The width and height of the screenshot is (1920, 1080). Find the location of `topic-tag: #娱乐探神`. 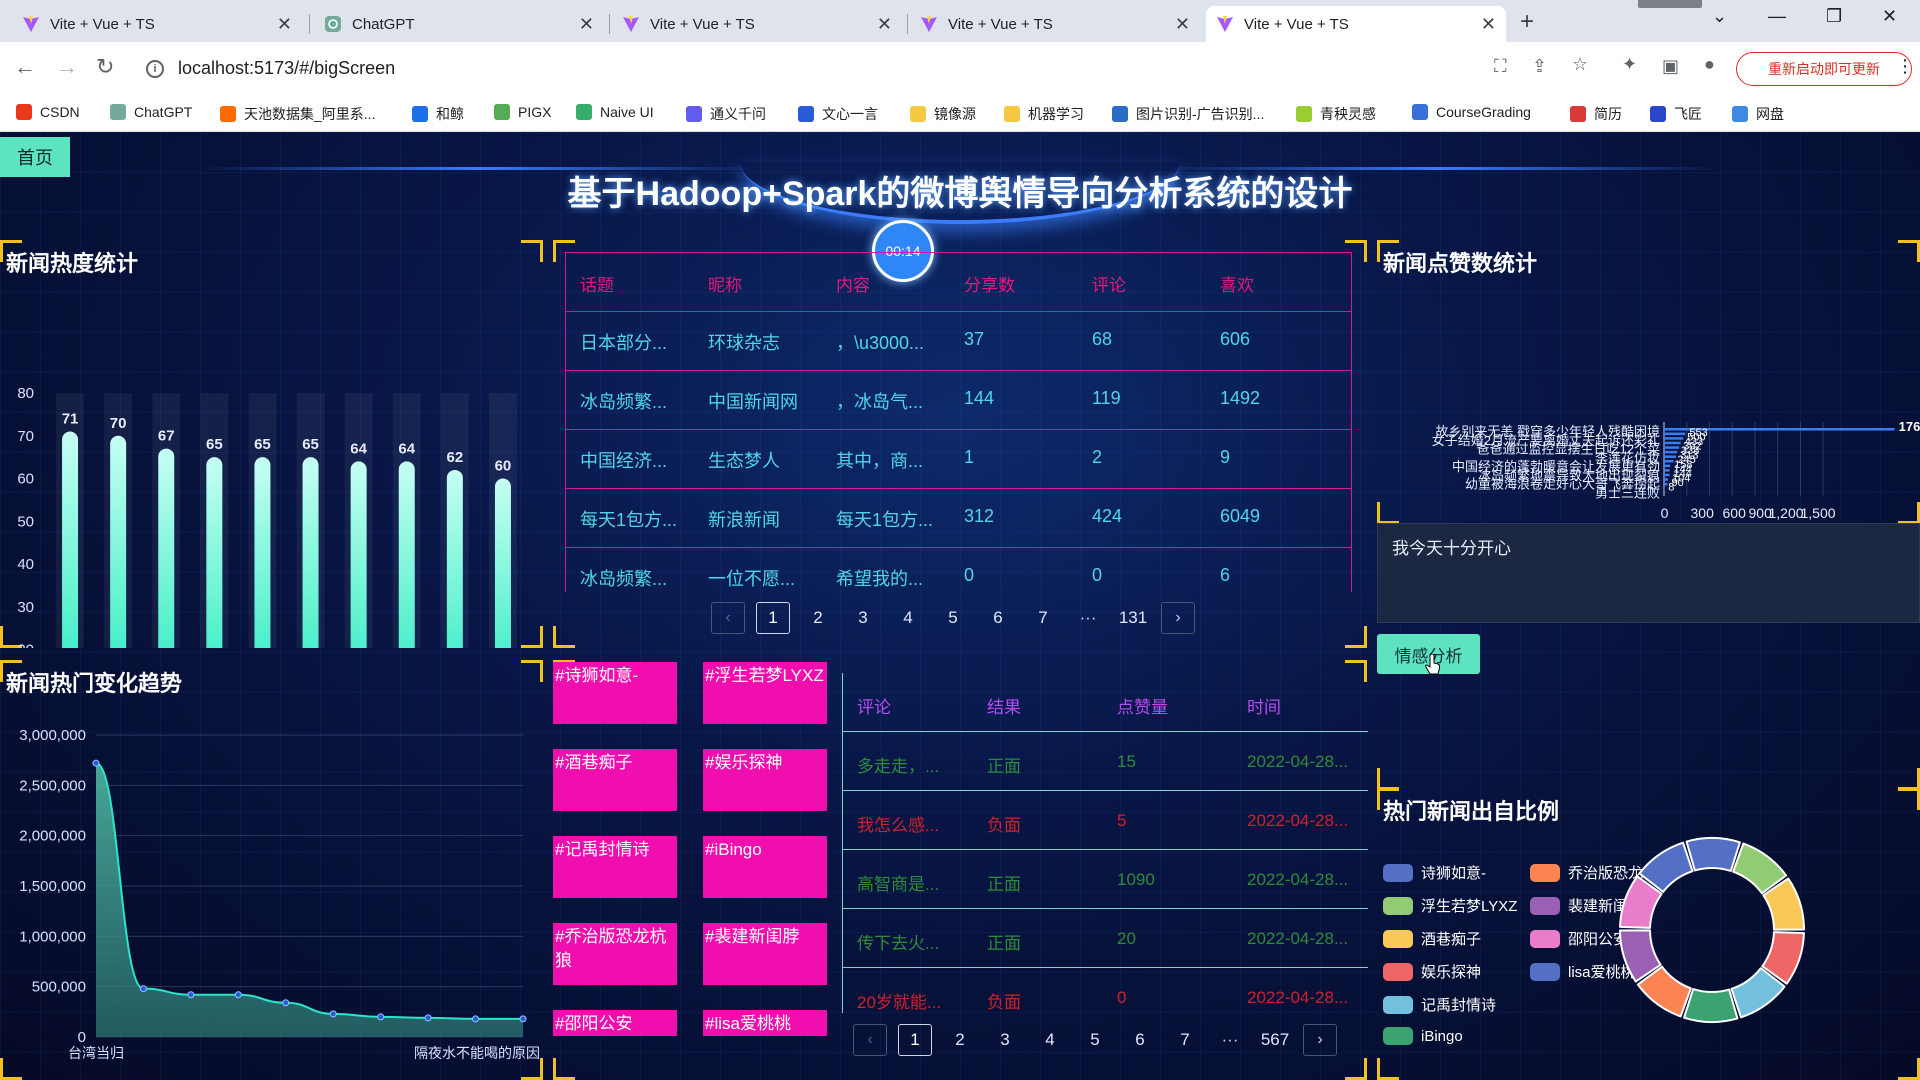

topic-tag: #娱乐探神 is located at coordinates (765, 780).